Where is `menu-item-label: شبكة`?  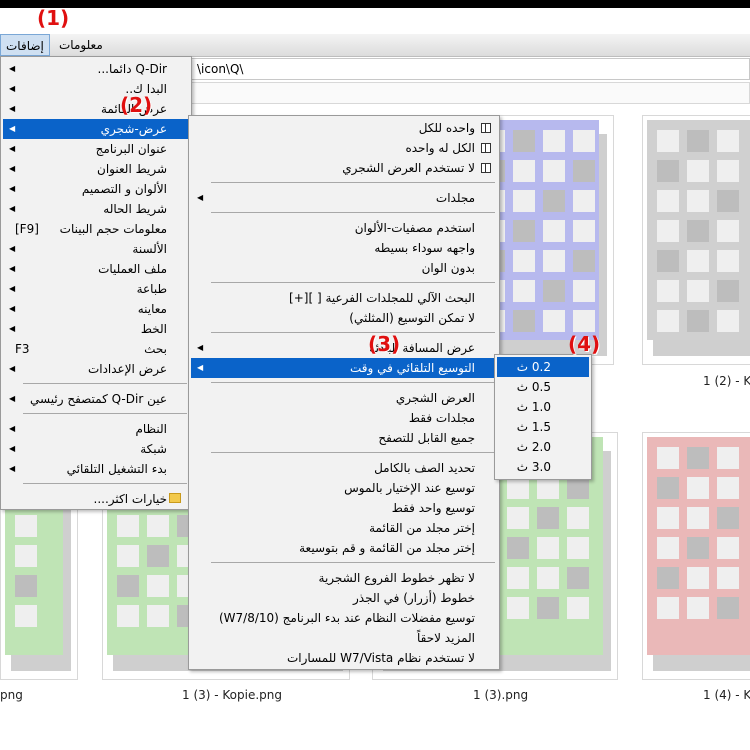
menu-item-label: شبكة is located at coordinates (153, 449).